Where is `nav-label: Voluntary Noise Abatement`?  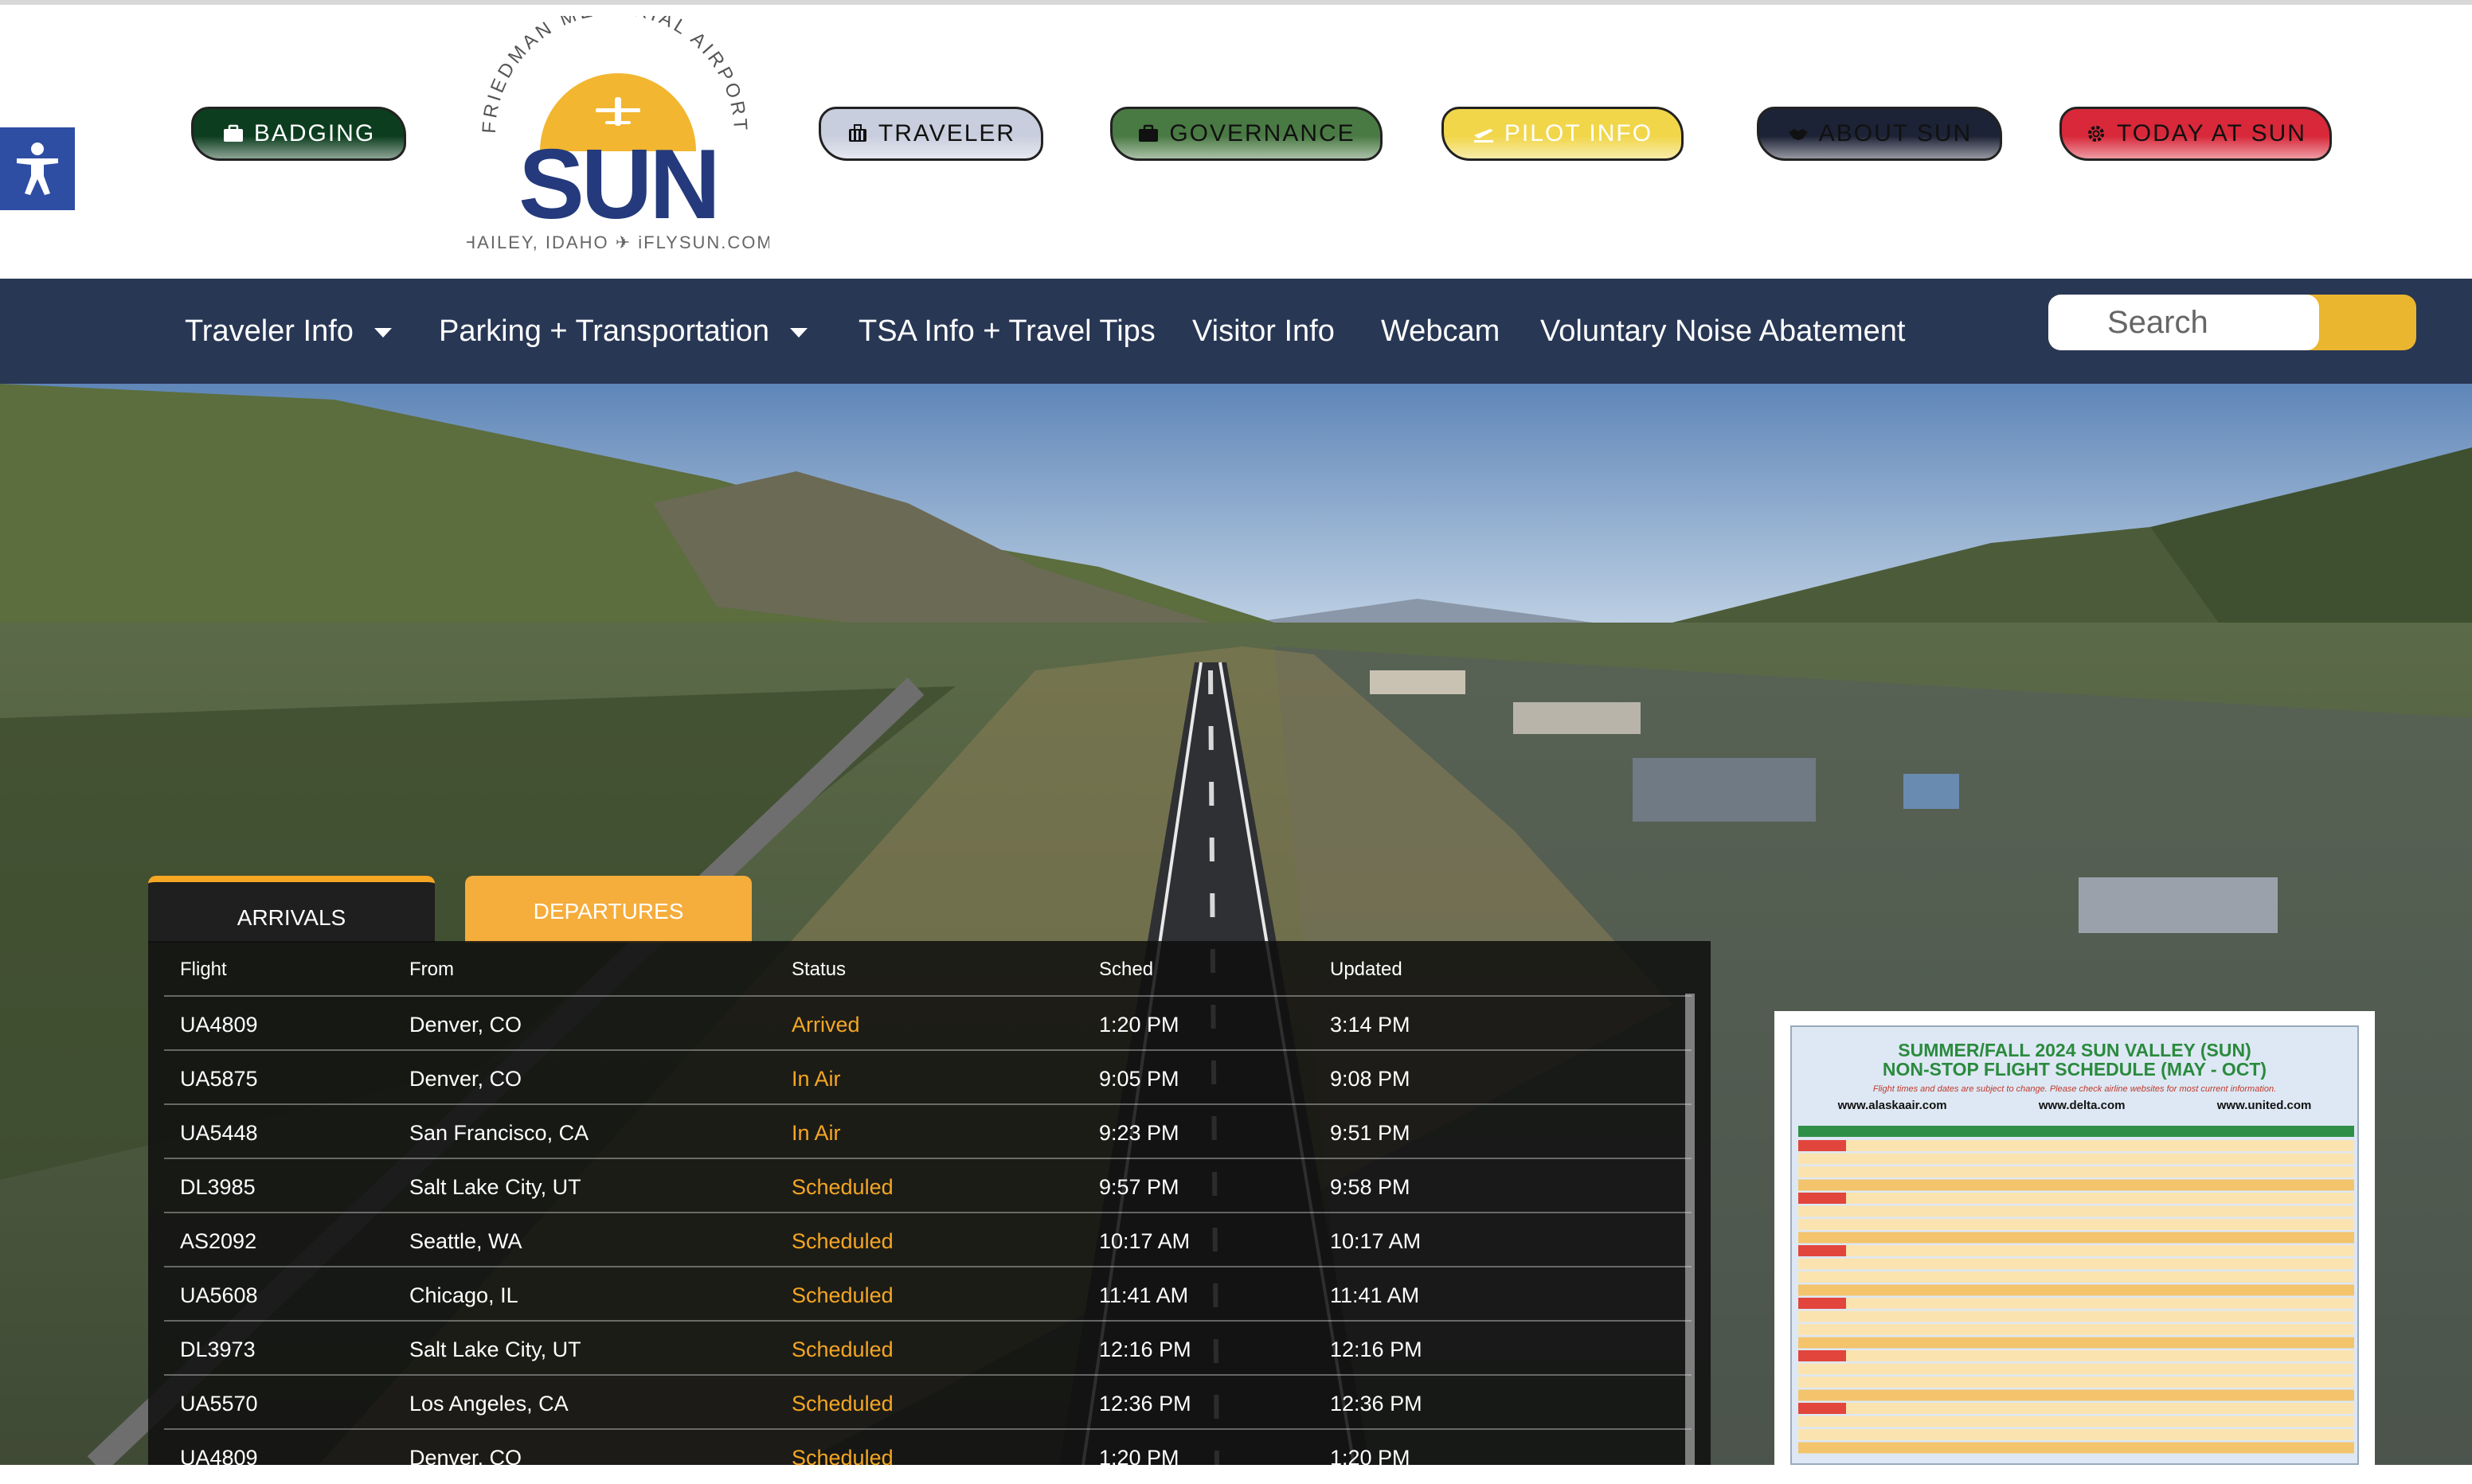
nav-label: Voluntary Noise Abatement is located at coordinates (1723, 331).